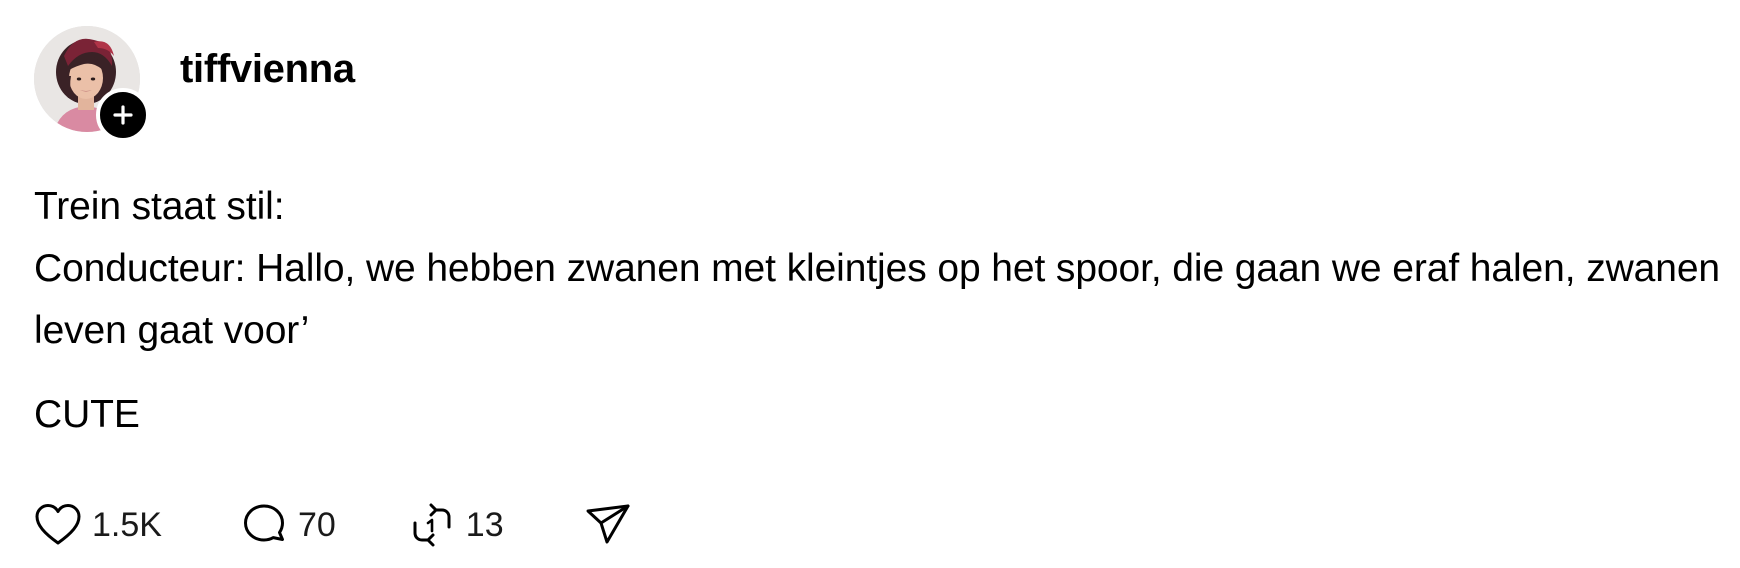 The height and width of the screenshot is (568, 1740). I want to click on like-count: 1.5K, so click(127, 524).